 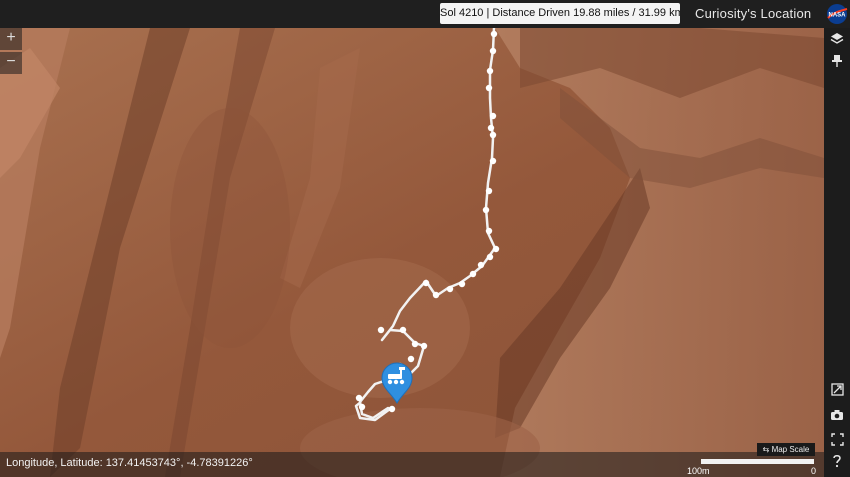 I want to click on map-scale-button: ⇆ Map Scale, so click(x=786, y=449).